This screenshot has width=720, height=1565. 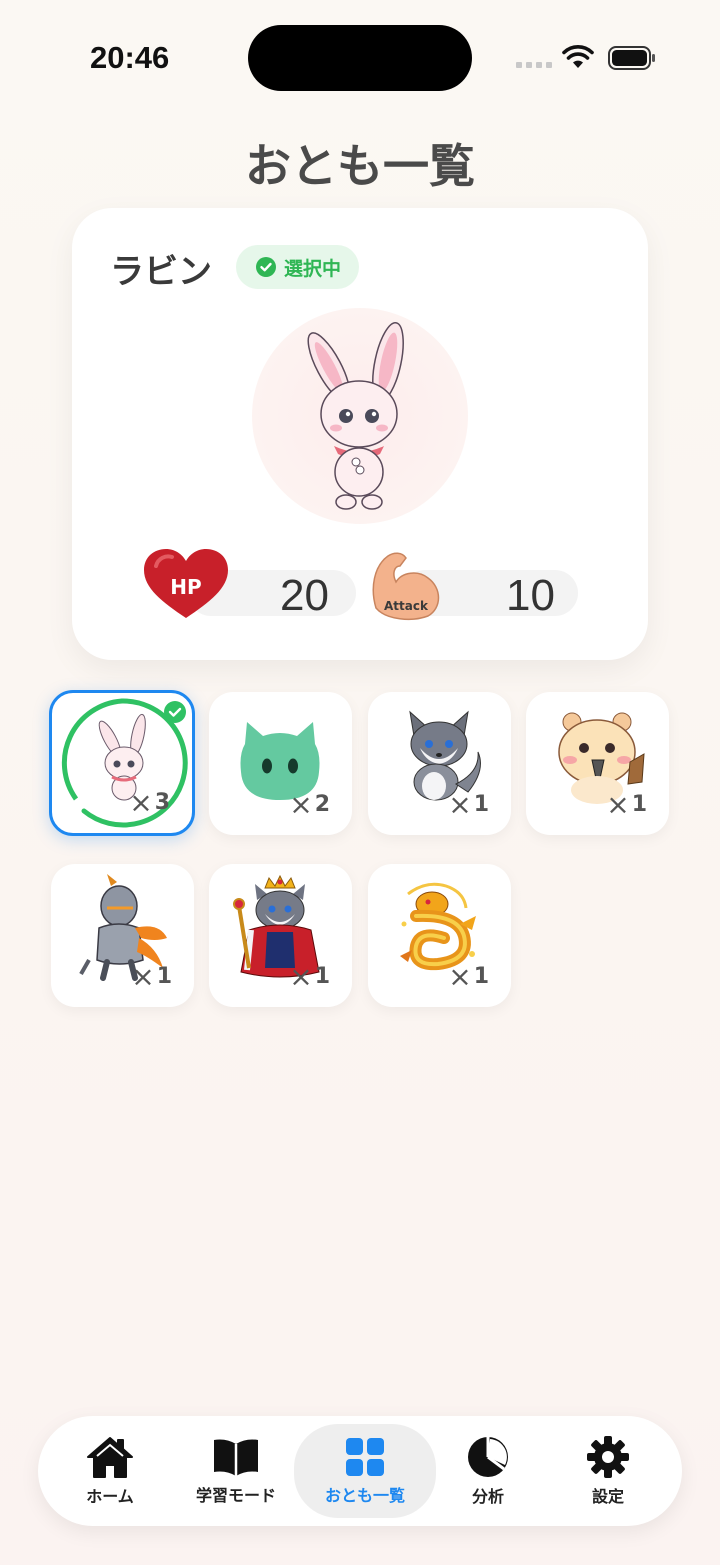 I want to click on book-icon, so click(x=236, y=1457).